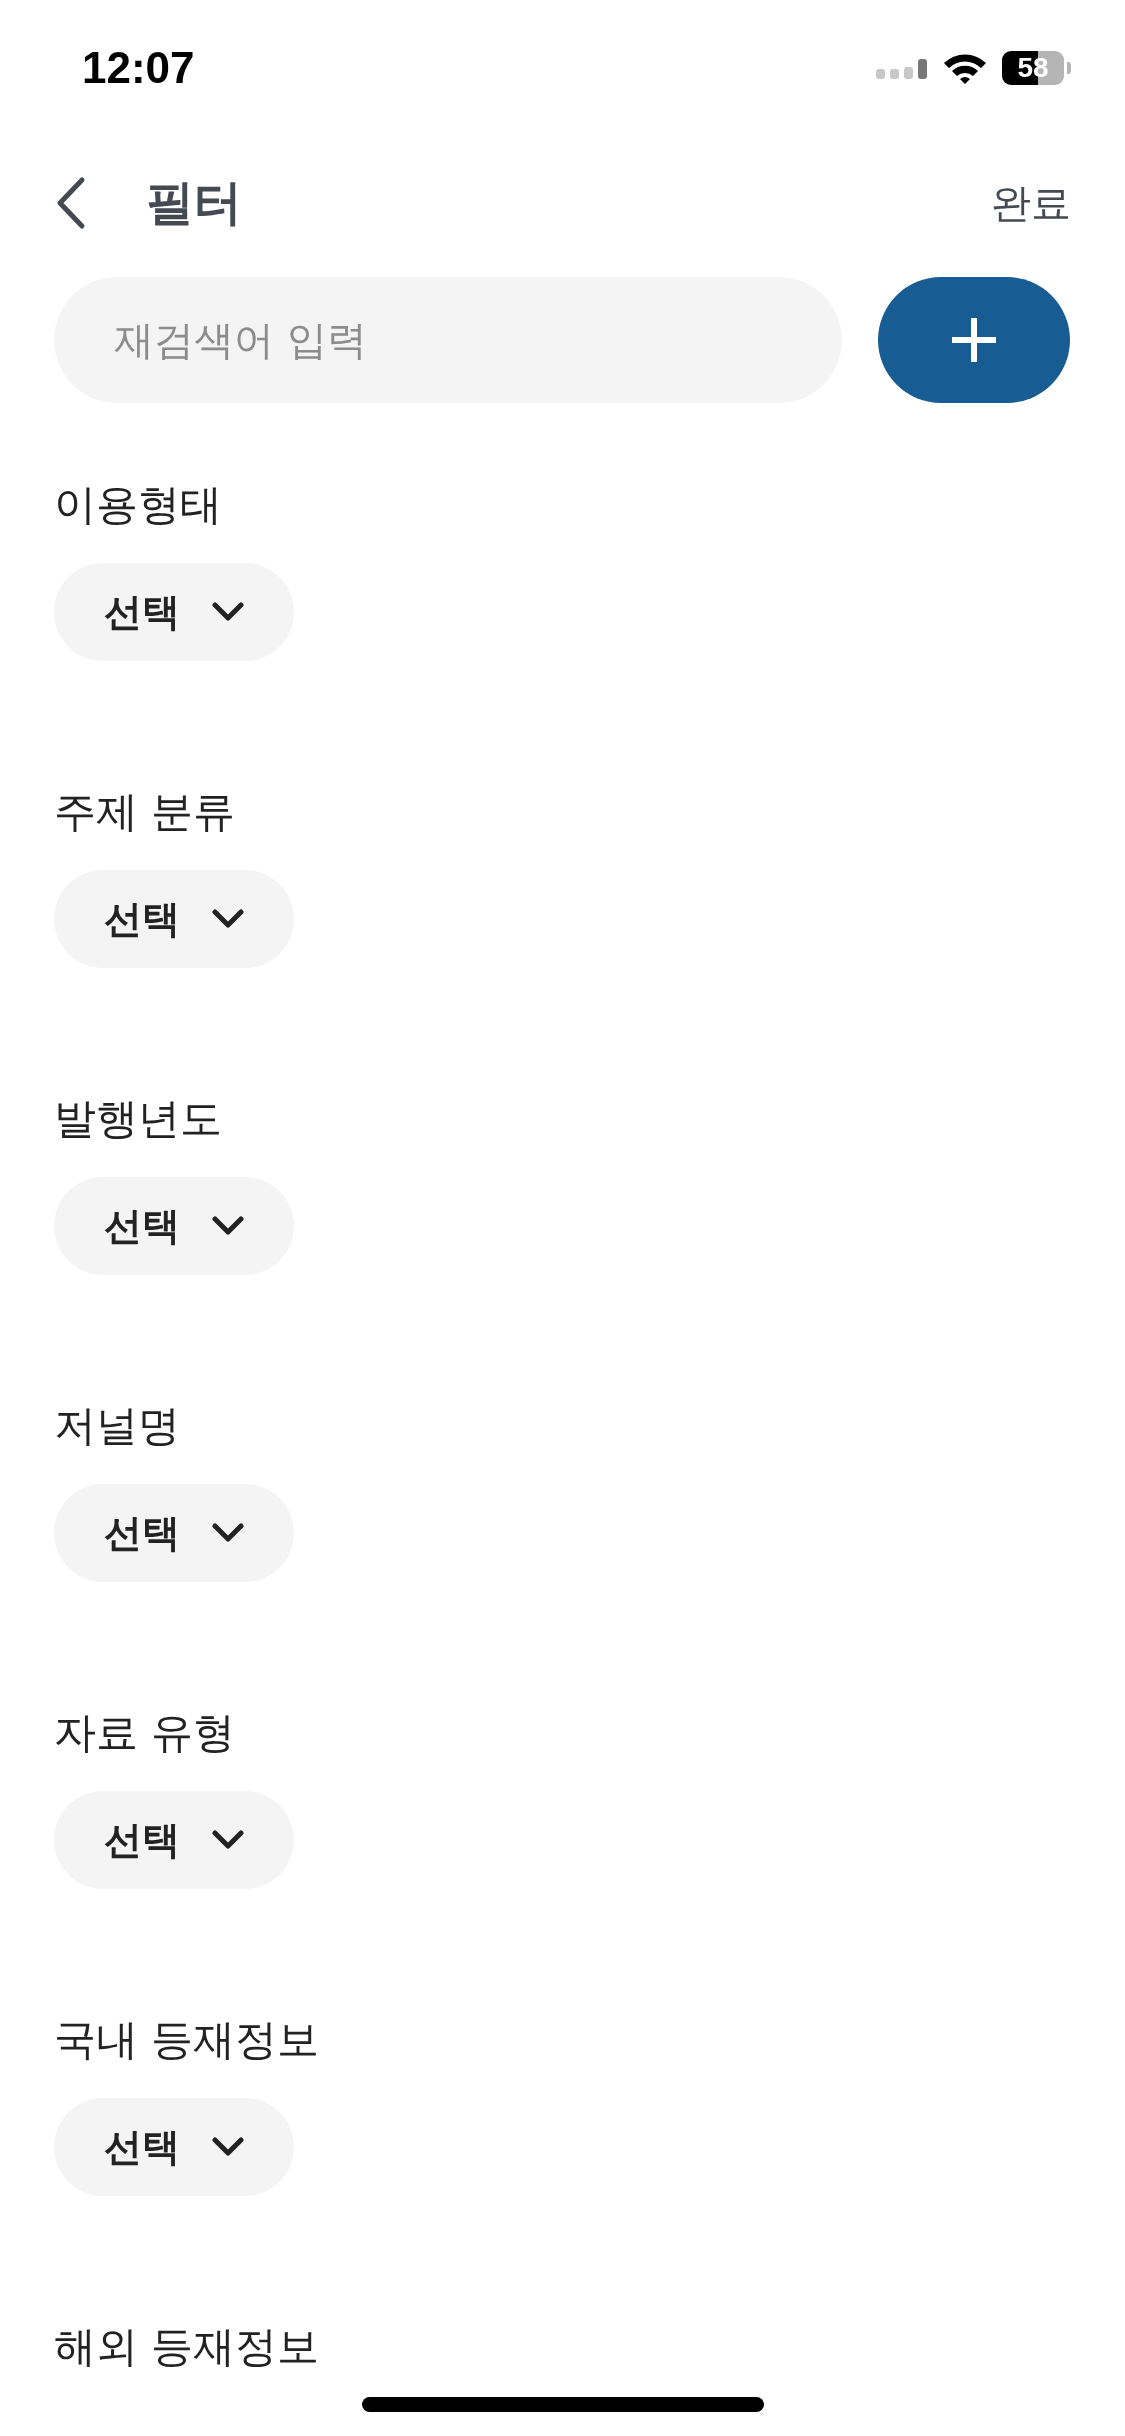 This screenshot has height=2436, width=1125. What do you see at coordinates (187, 2347) in the screenshot?
I see `filter-label: 해외 등재정보` at bounding box center [187, 2347].